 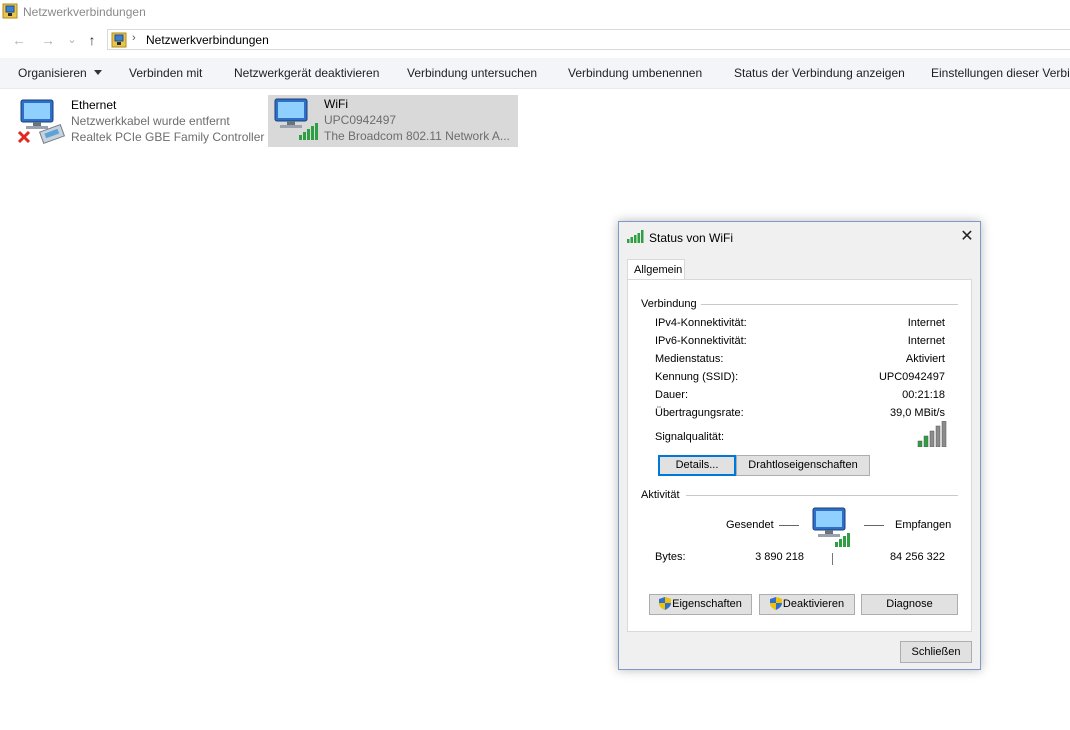 I want to click on duration-value: 00:21:18, so click(x=923, y=395).